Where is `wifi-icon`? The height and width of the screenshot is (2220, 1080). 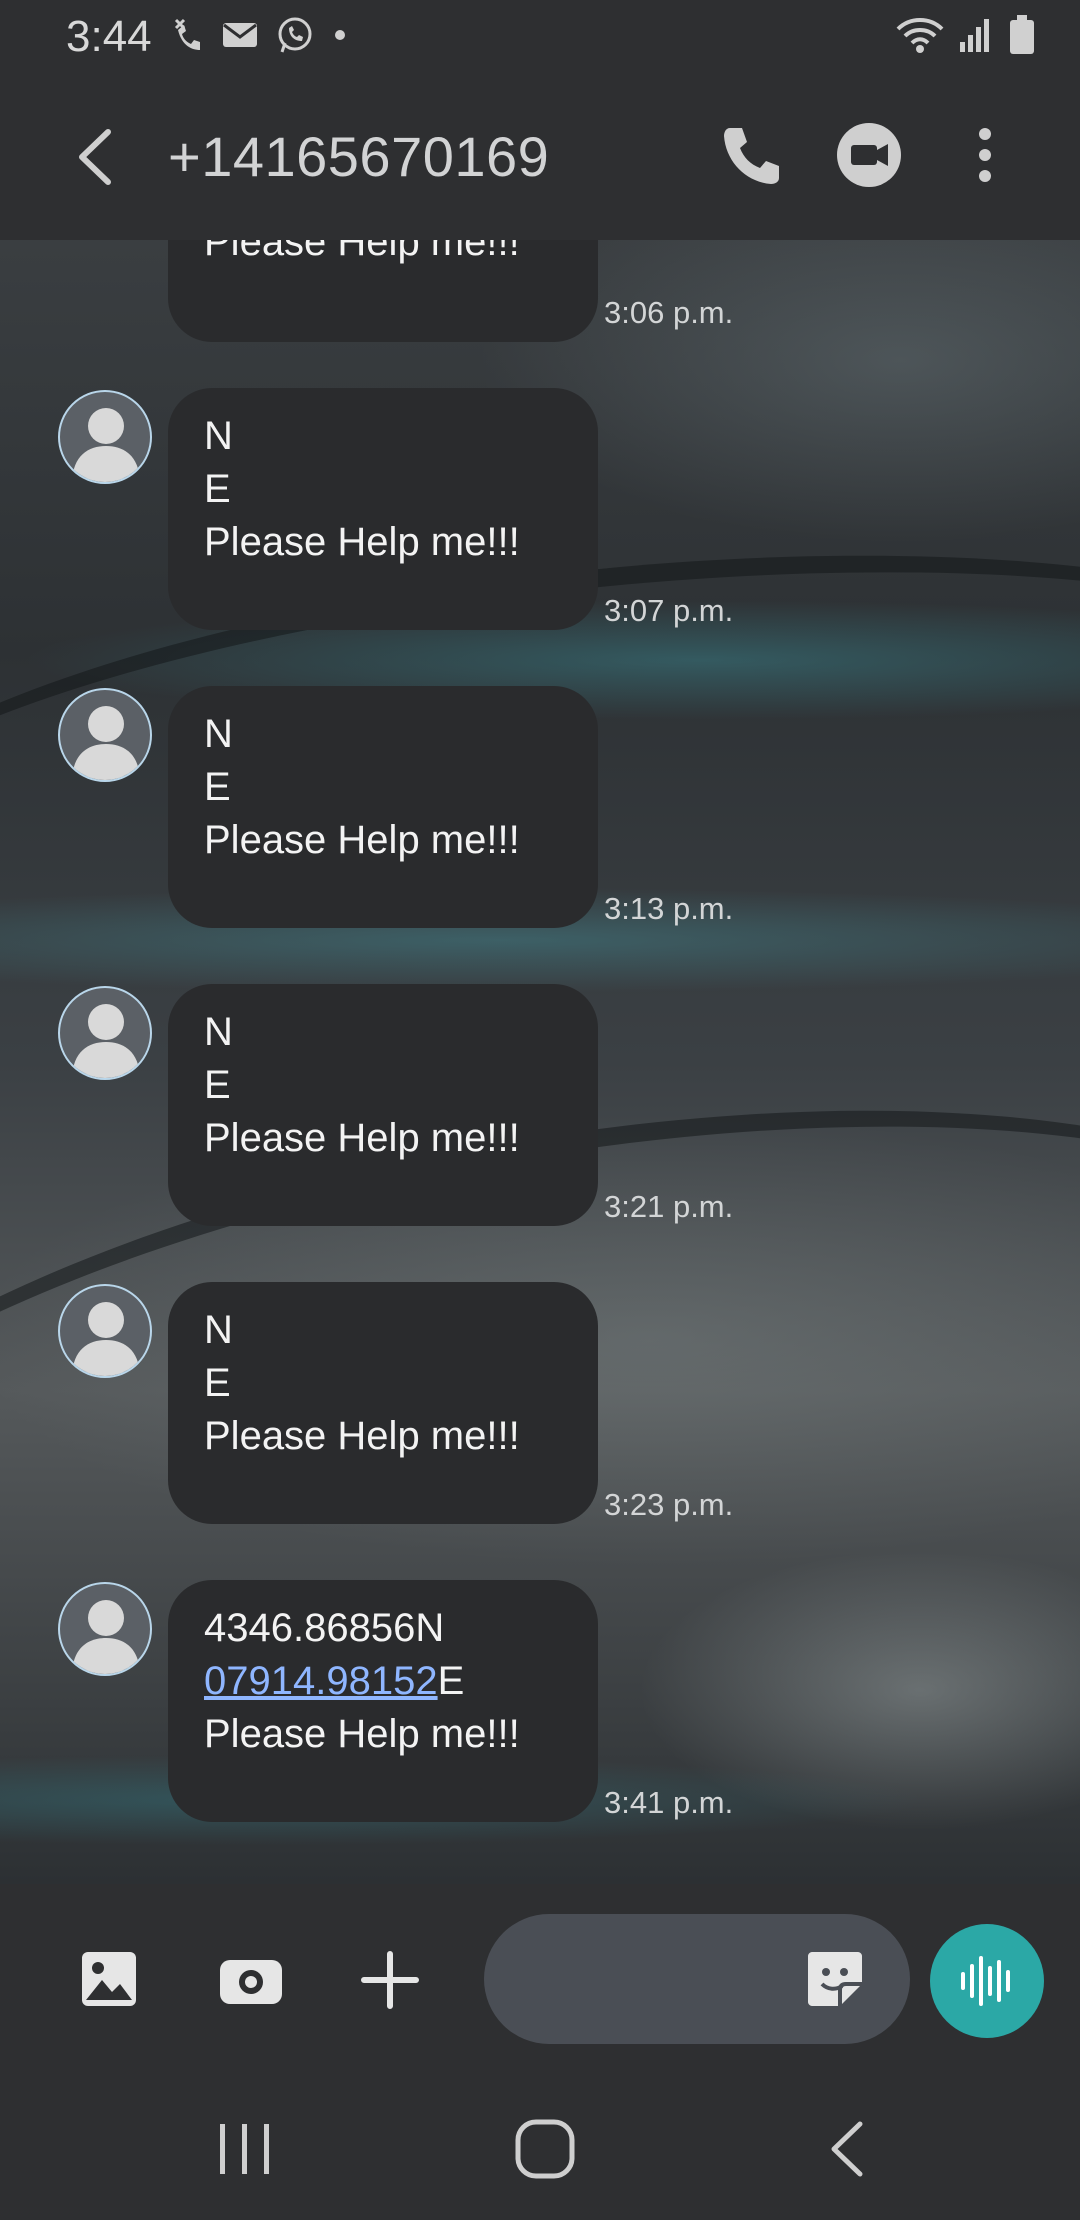 wifi-icon is located at coordinates (920, 35).